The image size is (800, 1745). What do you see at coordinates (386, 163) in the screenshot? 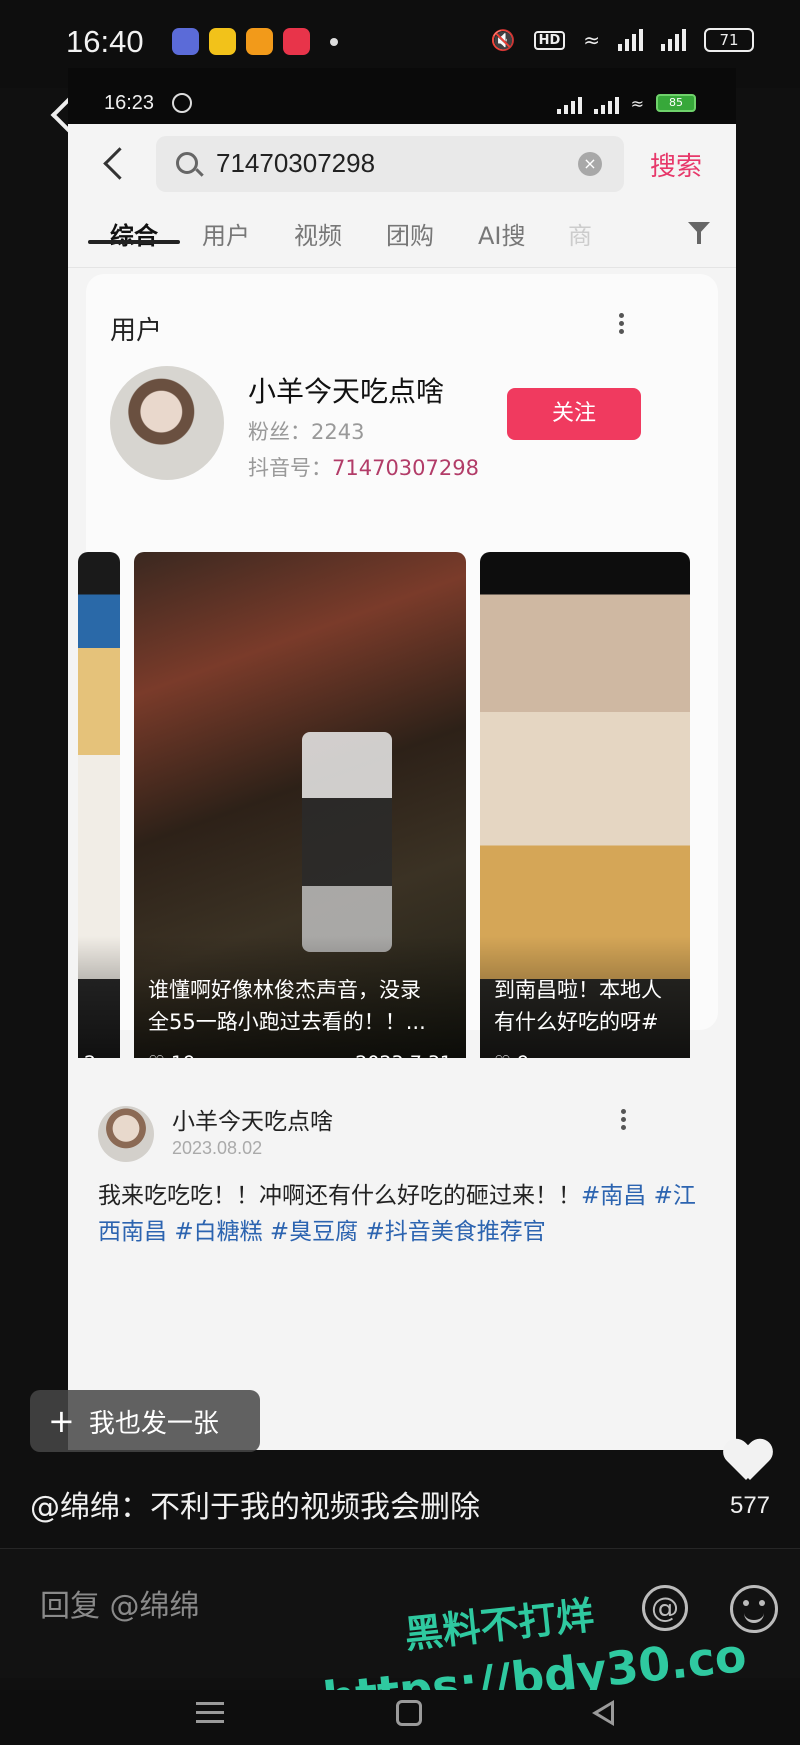
I see `search-input` at bounding box center [386, 163].